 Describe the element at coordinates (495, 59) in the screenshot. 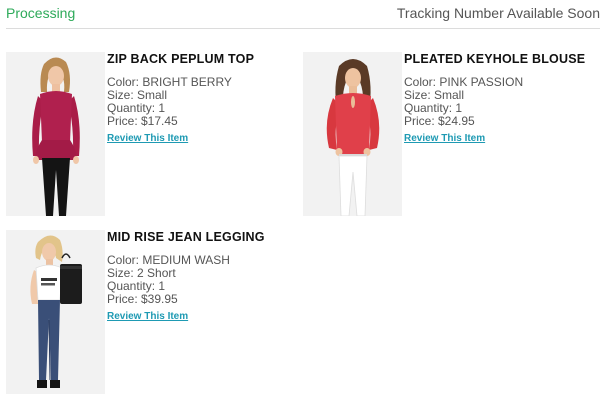

I see `item-name: PLEATED KEYHOLE BLOUSE` at that location.